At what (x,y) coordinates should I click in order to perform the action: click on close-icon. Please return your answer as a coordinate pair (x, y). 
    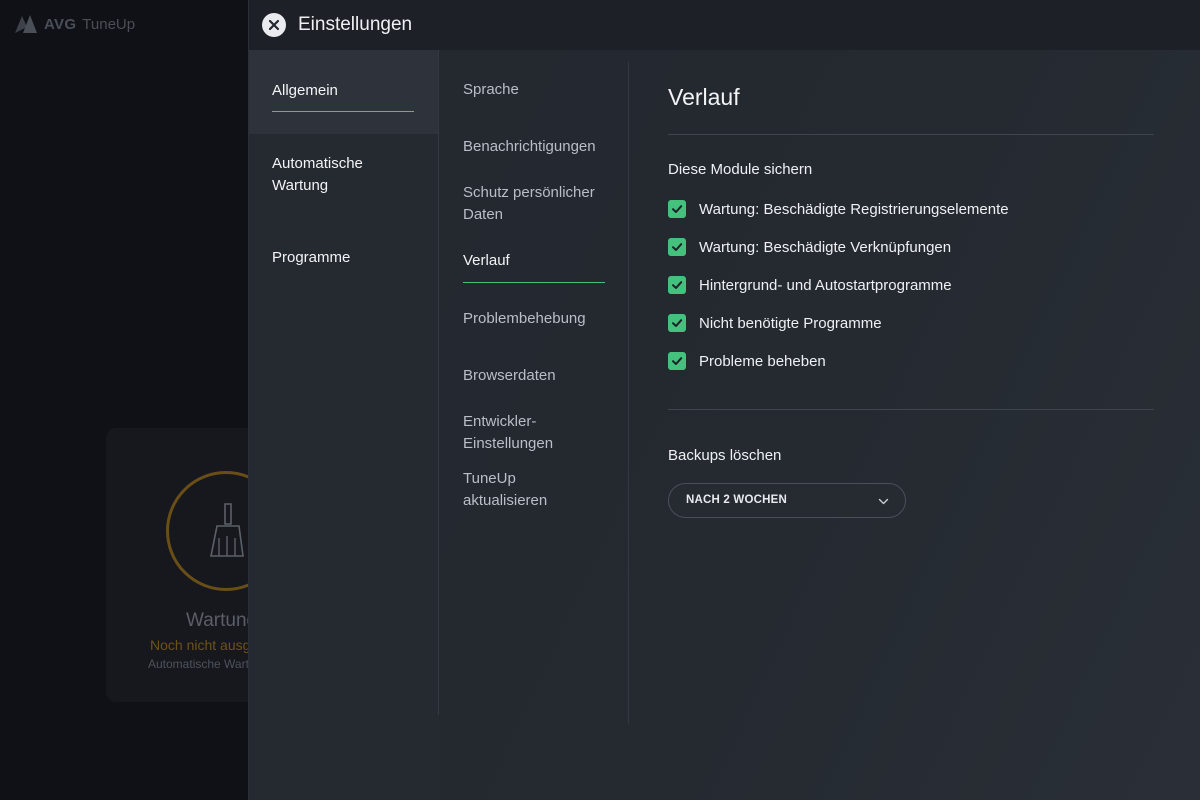
    Looking at the image, I should click on (274, 25).